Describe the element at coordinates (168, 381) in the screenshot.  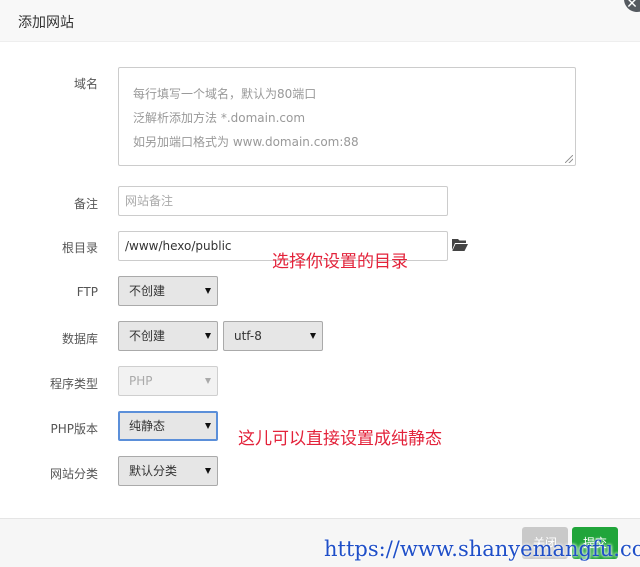
I see `program-type-select: PHP` at that location.